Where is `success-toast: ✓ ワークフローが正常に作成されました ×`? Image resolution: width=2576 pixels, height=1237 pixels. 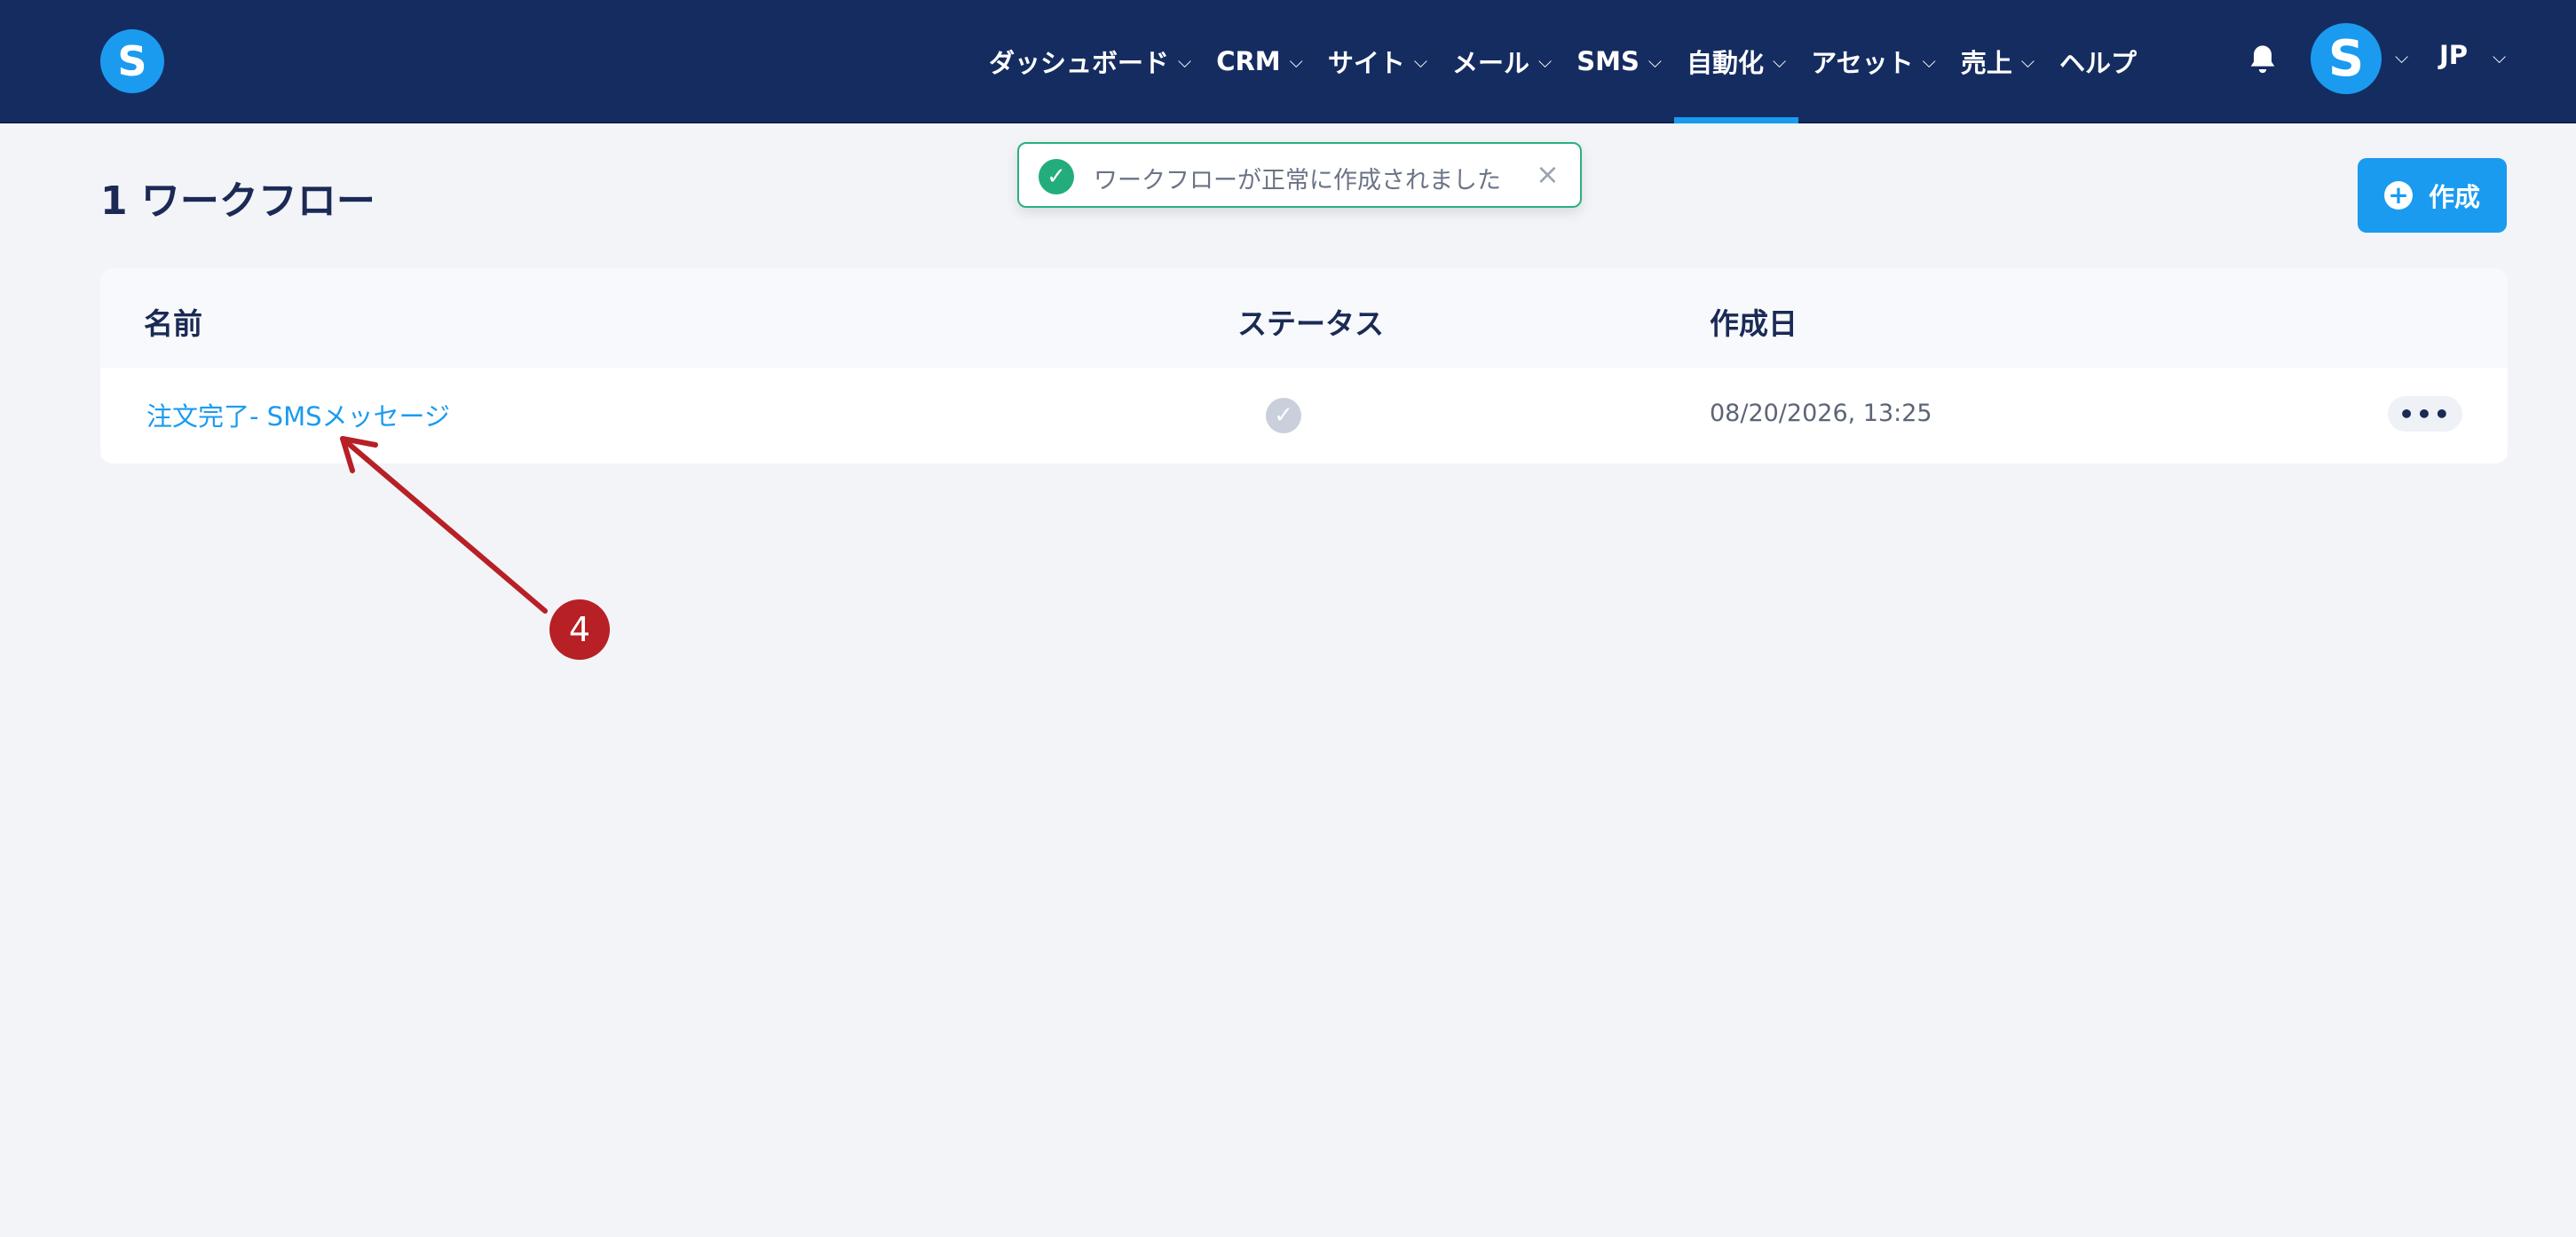 success-toast: ✓ ワークフローが正常に作成されました × is located at coordinates (1299, 175).